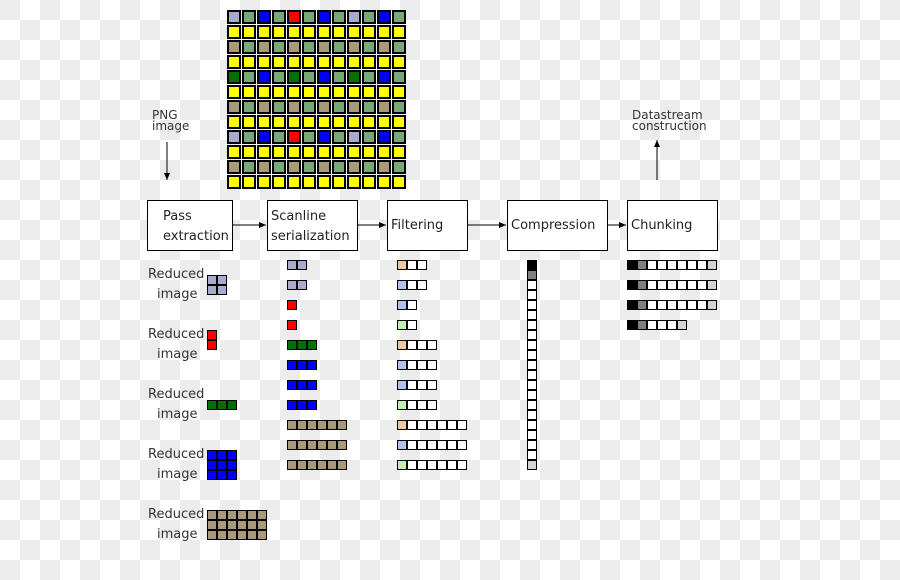  Describe the element at coordinates (412, 184) in the screenshot. I see `arrows` at that location.